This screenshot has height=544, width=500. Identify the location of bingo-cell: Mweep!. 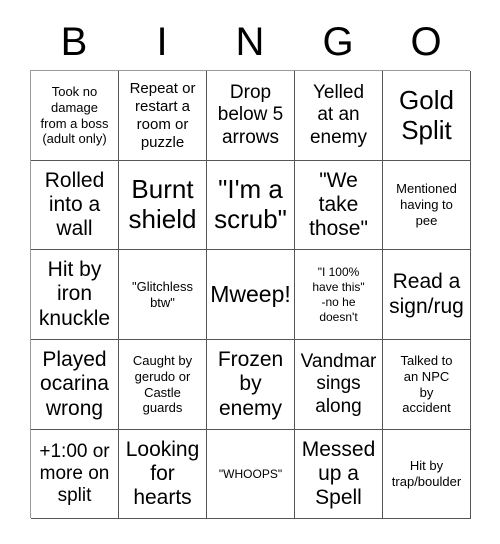
(251, 295).